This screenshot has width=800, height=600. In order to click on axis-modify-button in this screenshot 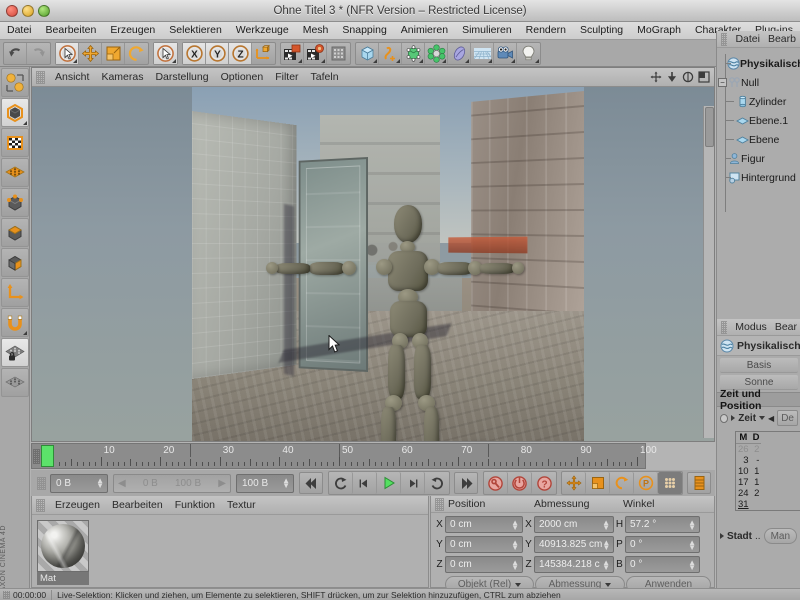, I will do `click(15, 292)`.